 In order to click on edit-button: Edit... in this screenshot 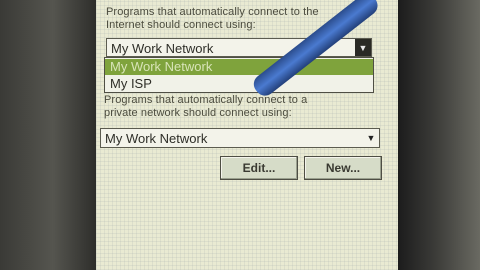, I will do `click(259, 168)`.